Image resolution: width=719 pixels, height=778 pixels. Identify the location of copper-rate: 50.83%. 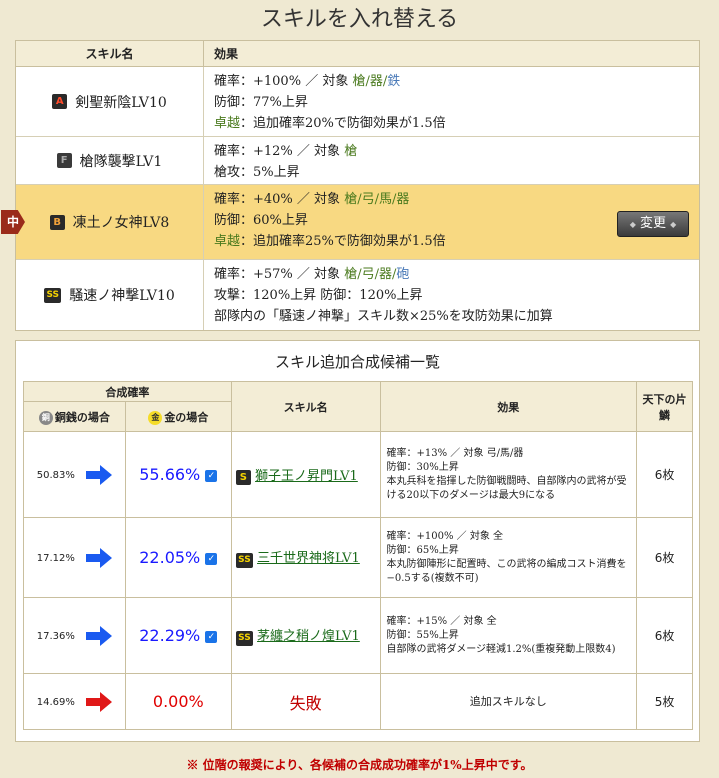
(55, 475).